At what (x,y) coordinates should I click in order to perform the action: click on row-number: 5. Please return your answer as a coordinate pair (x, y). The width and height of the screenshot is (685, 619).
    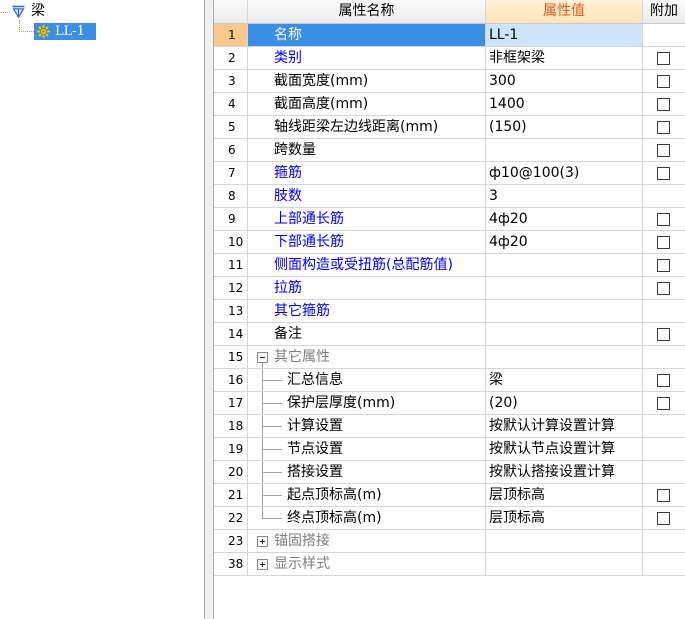
    Looking at the image, I should click on (231, 127).